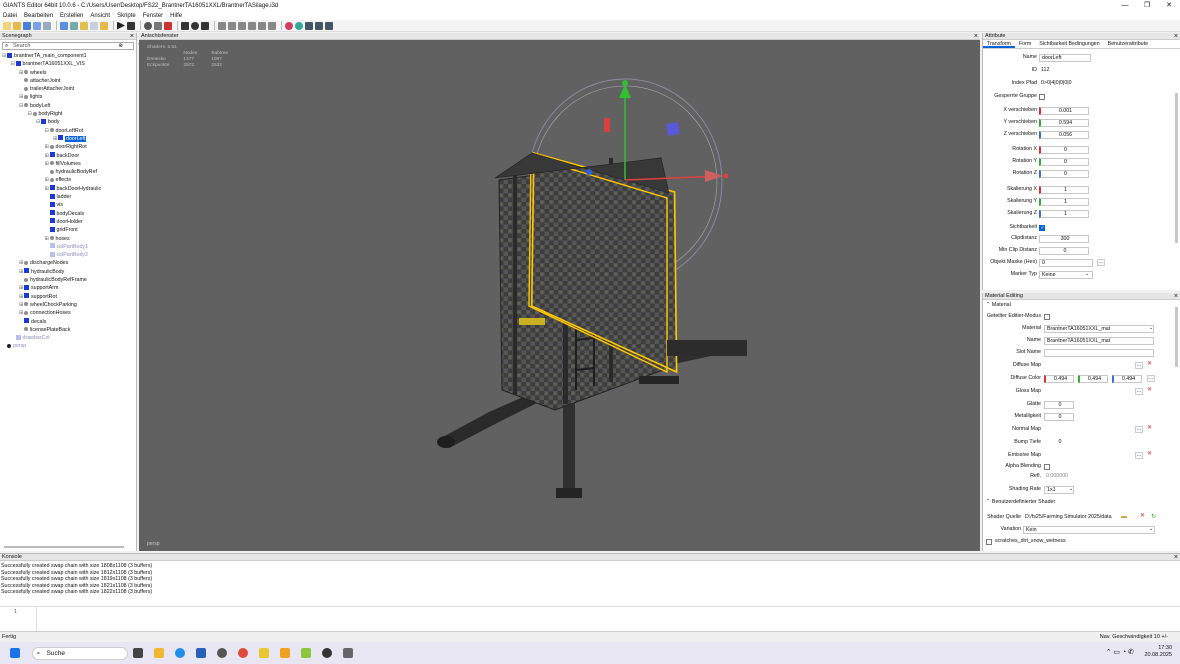 Image resolution: width=1180 pixels, height=664 pixels. What do you see at coordinates (232, 25) in the screenshot?
I see `terrain-icon` at bounding box center [232, 25].